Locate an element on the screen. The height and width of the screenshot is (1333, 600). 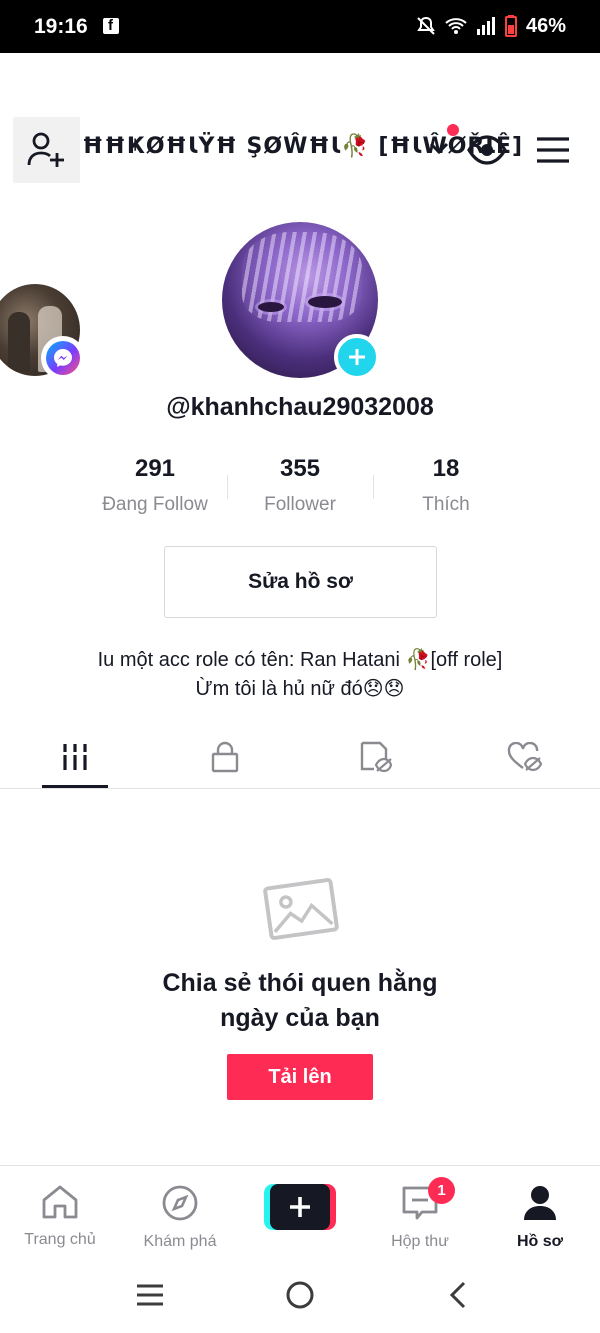
empty-title-line: Chia sẻ thói quen hằng is located at coordinates (300, 983).